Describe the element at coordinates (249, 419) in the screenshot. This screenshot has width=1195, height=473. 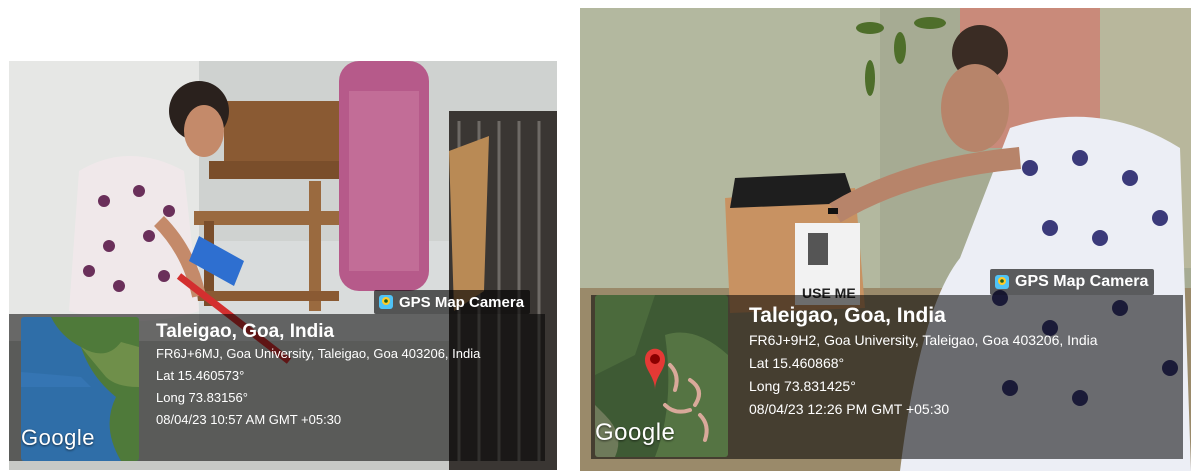
I see `timestamp: 08/04/23 10:57 AM GMT +05:30` at that location.